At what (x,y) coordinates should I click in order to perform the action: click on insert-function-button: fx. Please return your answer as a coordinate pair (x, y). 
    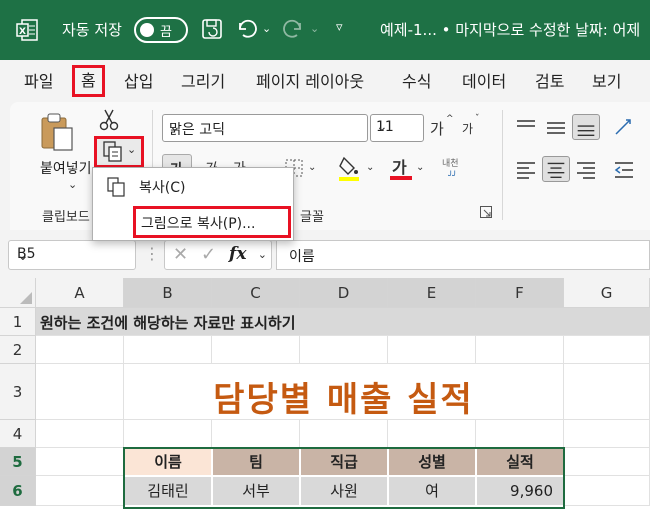
    Looking at the image, I should click on (237, 254).